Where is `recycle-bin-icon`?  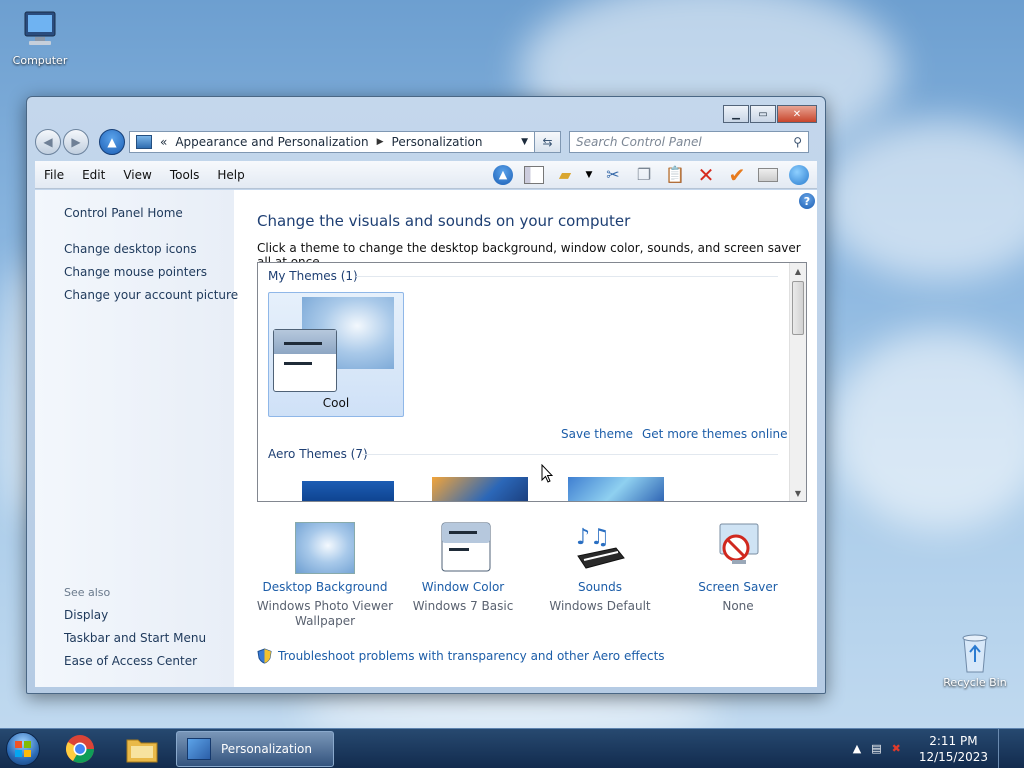
recycle-bin-icon is located at coordinates (975, 651).